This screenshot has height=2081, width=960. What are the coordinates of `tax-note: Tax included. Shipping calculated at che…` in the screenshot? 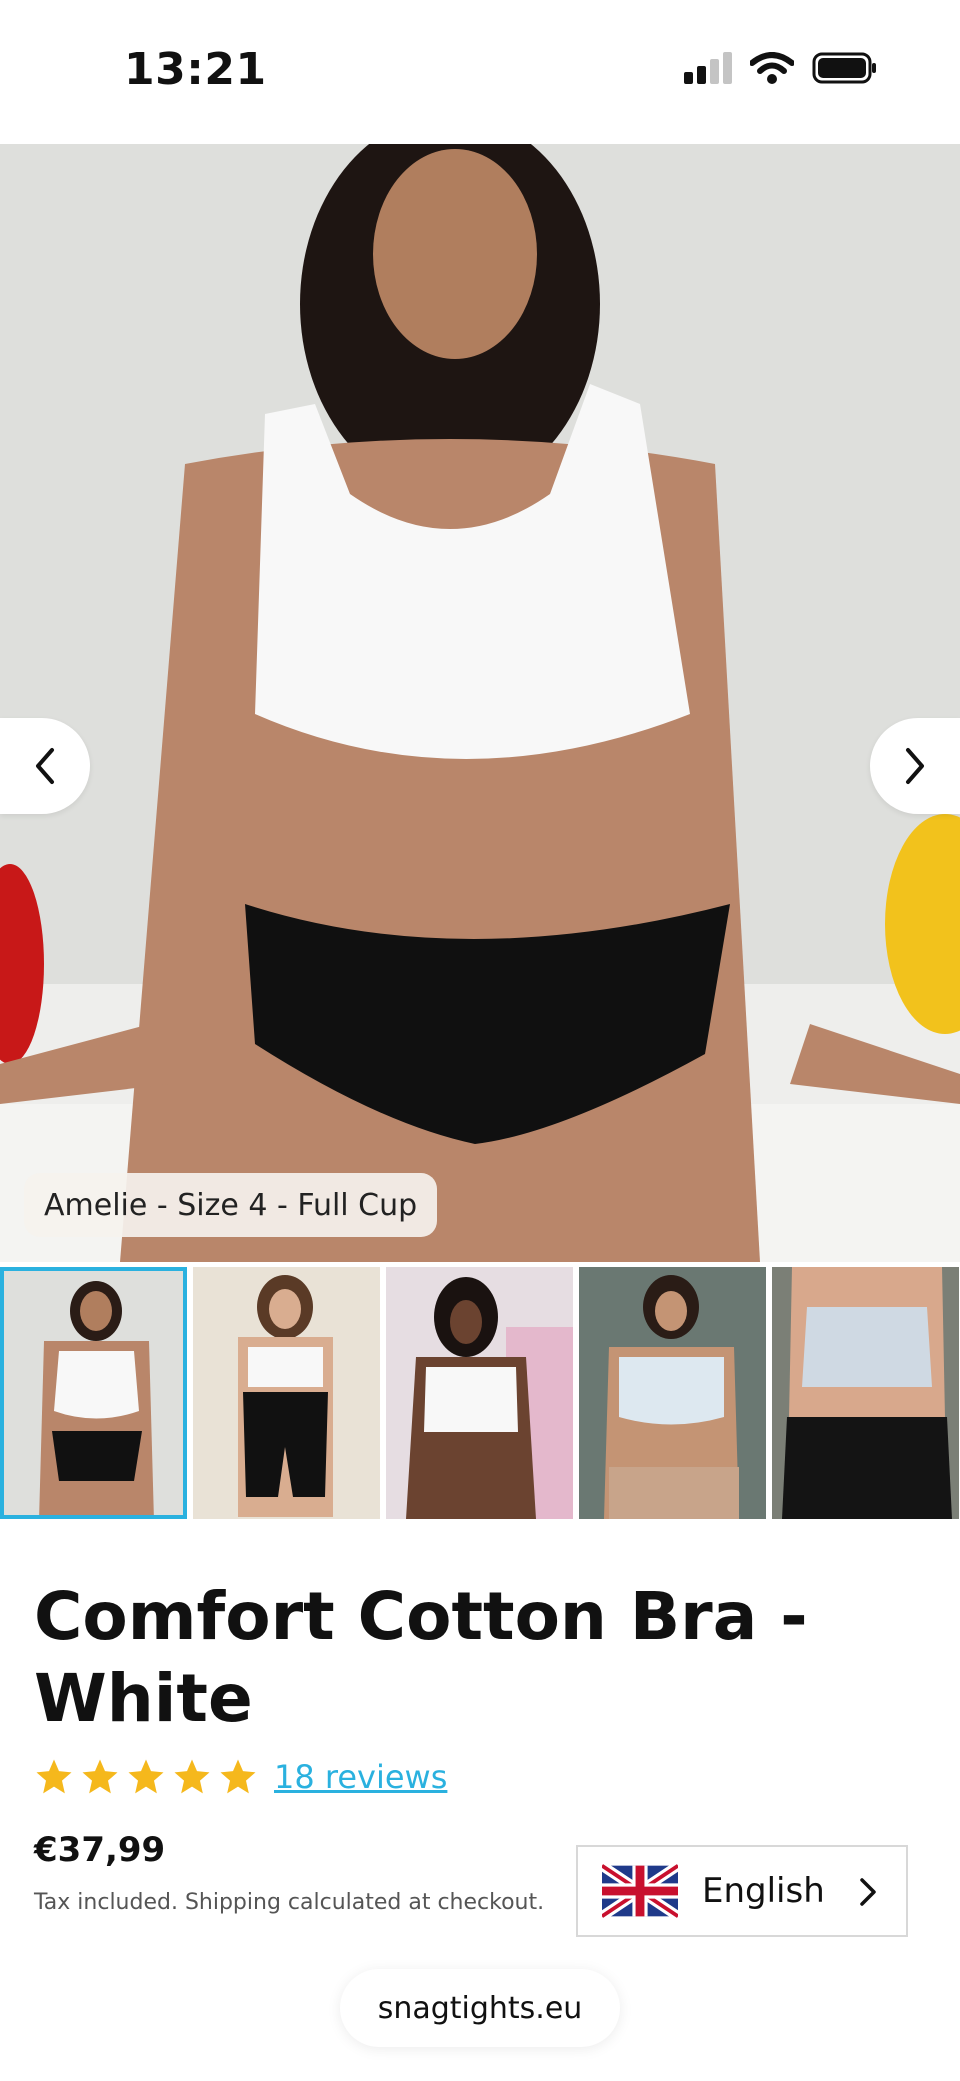 It's located at (289, 1902).